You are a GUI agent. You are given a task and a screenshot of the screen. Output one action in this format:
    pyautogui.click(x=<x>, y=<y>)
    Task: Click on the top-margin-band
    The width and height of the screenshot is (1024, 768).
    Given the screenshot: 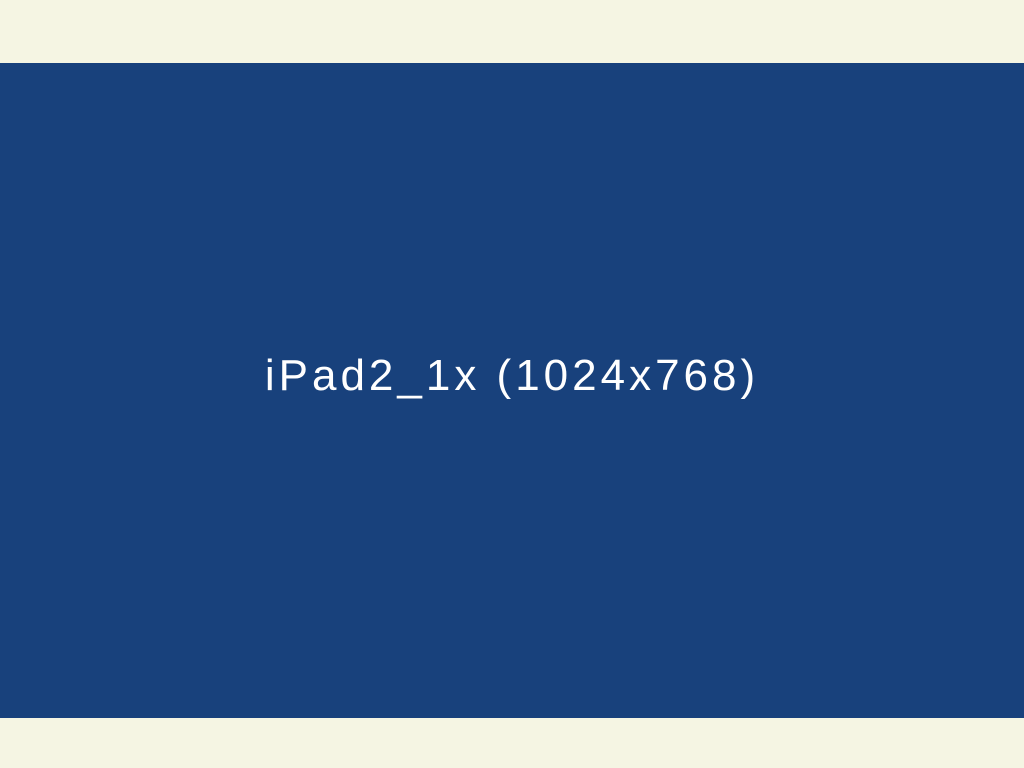 What is the action you would take?
    pyautogui.click(x=512, y=31)
    